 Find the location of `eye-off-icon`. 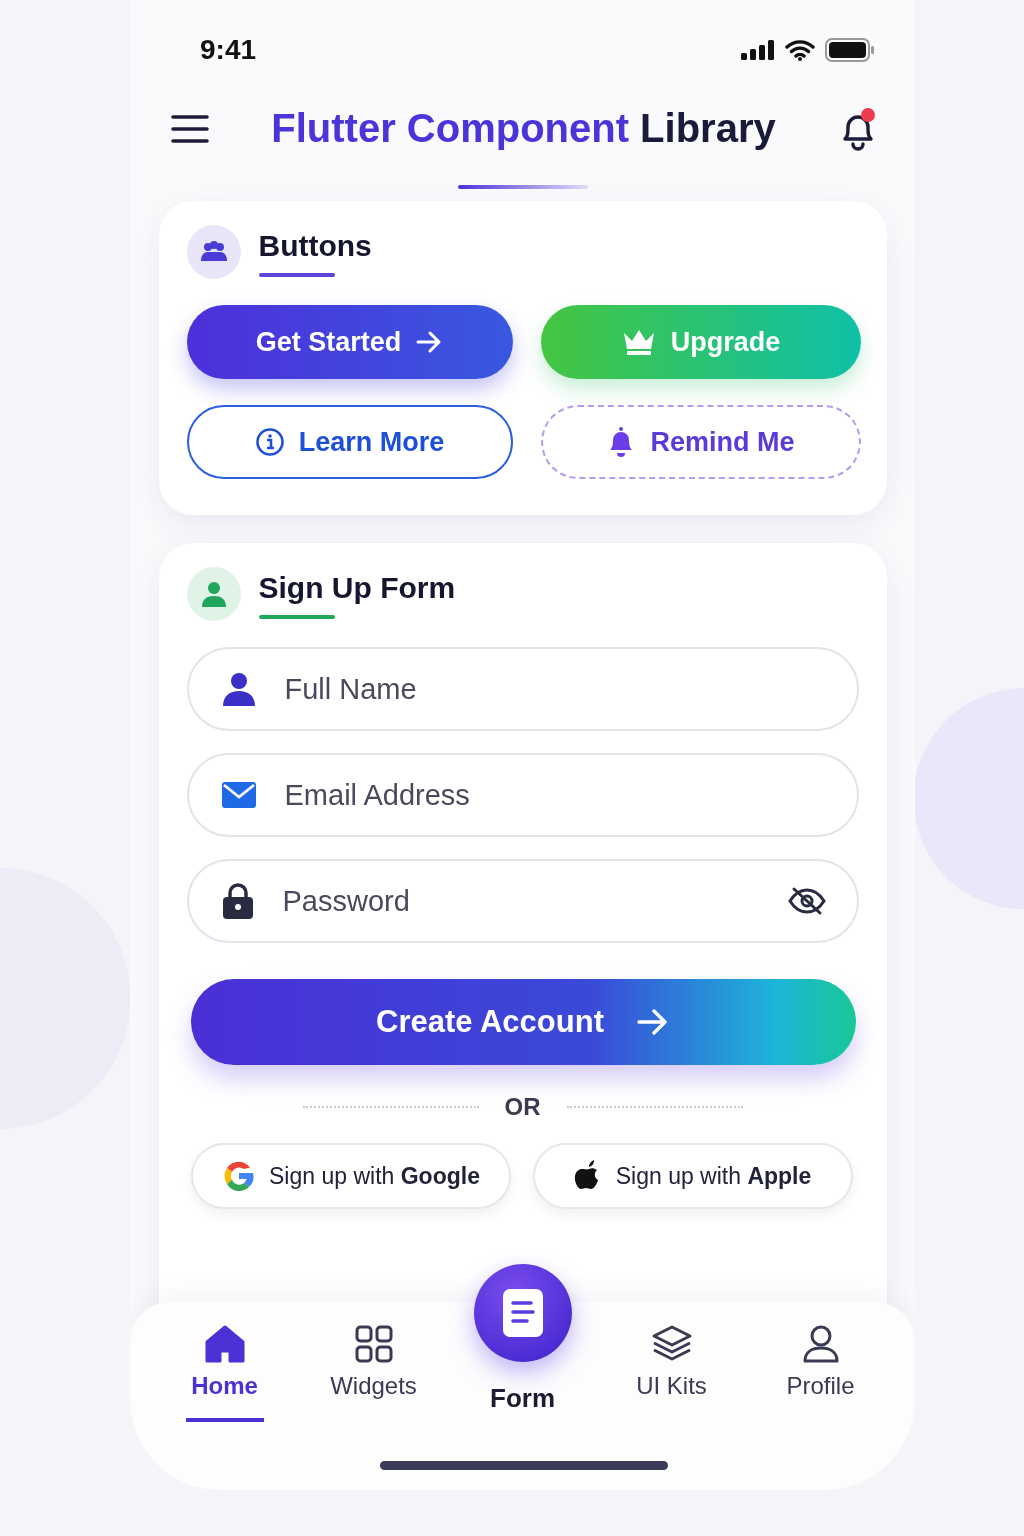

eye-off-icon is located at coordinates (806, 901).